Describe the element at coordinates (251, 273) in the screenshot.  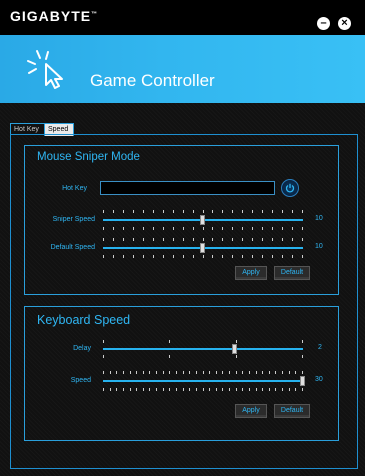
I see `sniper-apply-button: Apply` at that location.